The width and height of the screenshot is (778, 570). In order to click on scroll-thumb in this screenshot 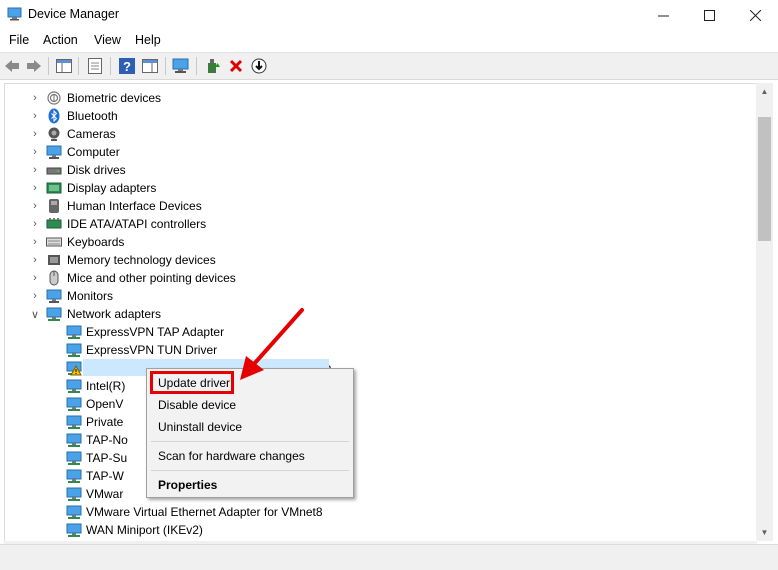, I will do `click(764, 179)`.